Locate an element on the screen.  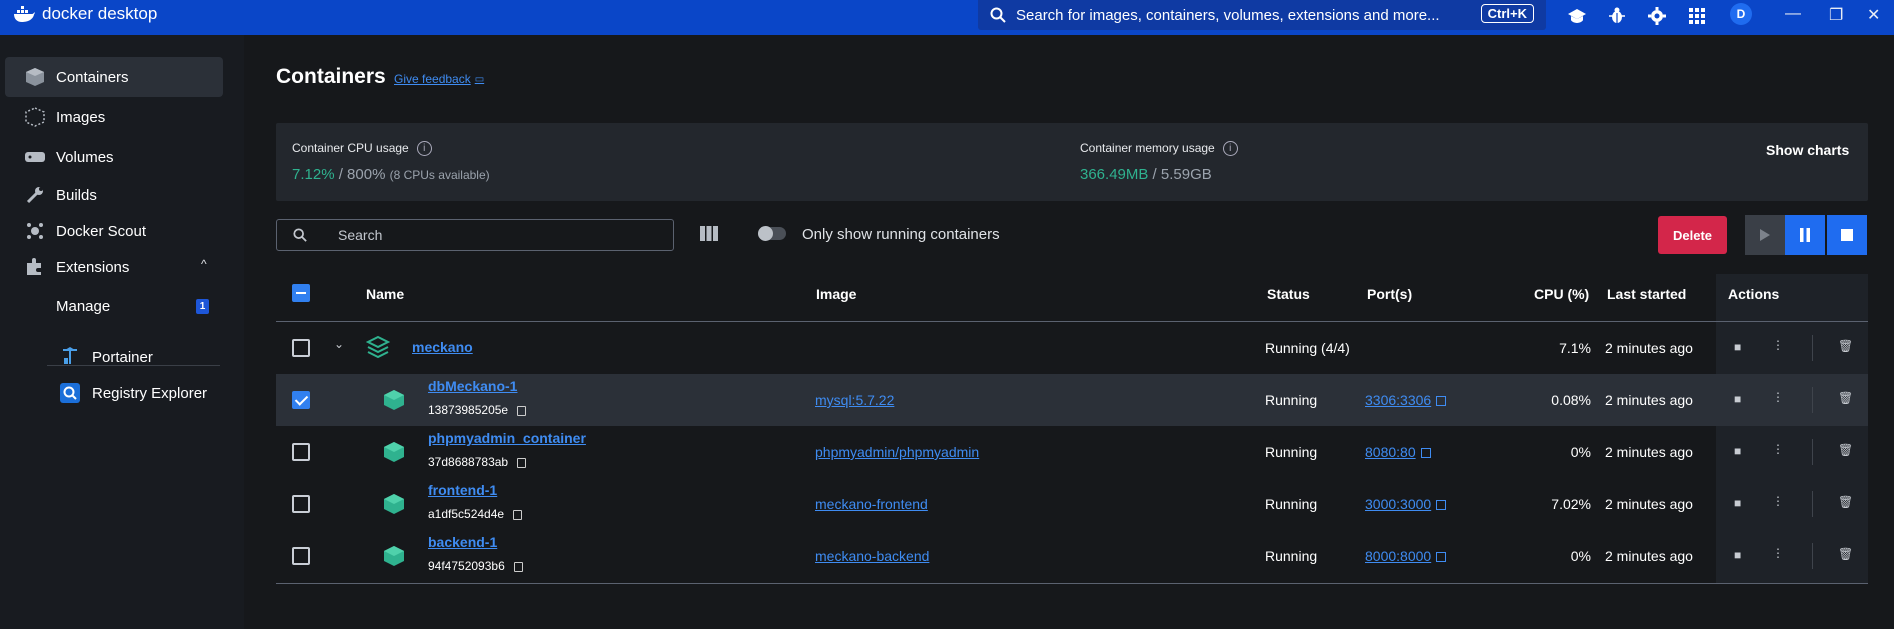
bug-report-icon is located at coordinates (1617, 16).